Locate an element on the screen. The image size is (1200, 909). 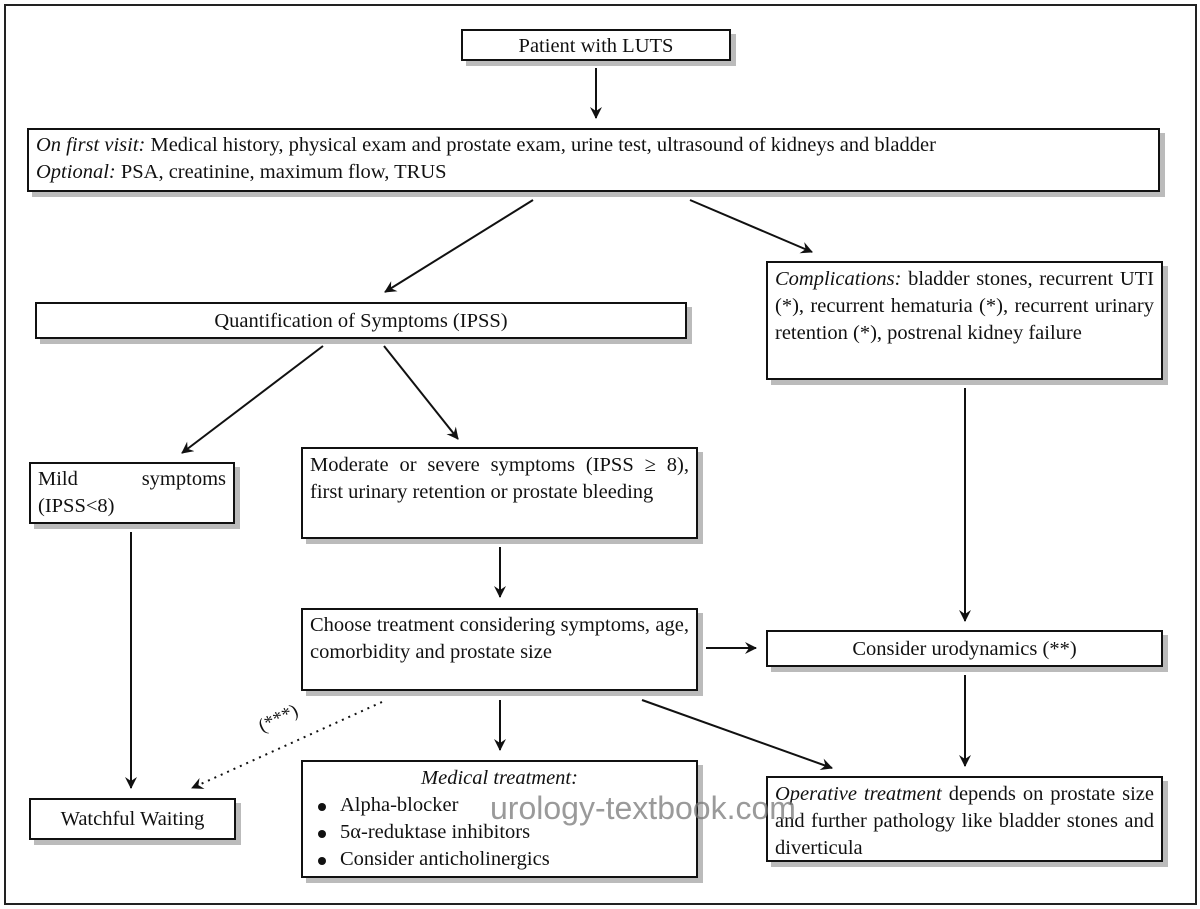
node-mild-symptoms: Mild symptoms (IPSS<8) is located at coordinates (132, 493).